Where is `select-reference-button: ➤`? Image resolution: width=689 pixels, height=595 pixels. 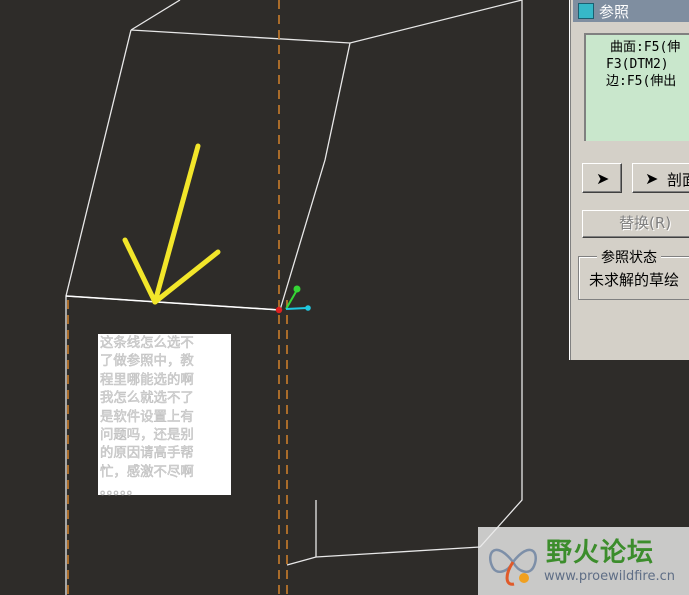
select-reference-button: ➤ is located at coordinates (602, 178).